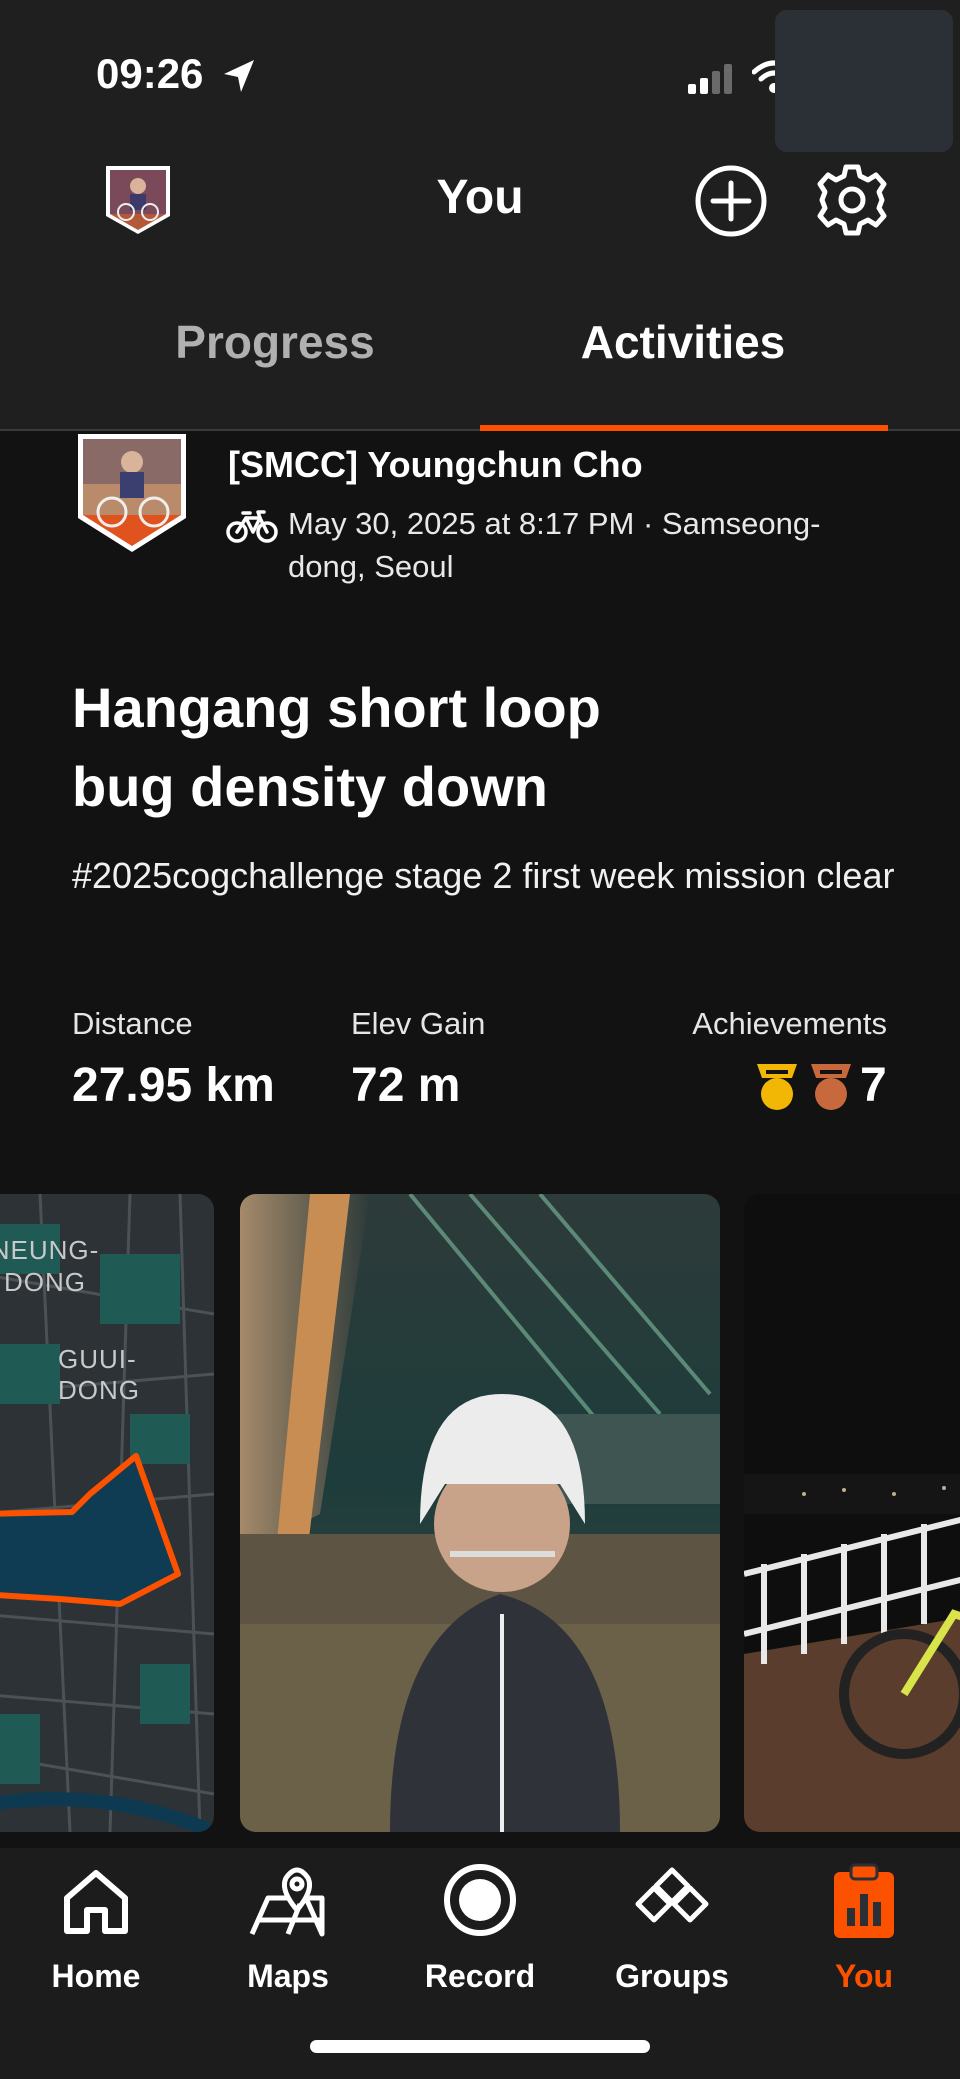 The height and width of the screenshot is (2079, 960). What do you see at coordinates (406, 1085) in the screenshot?
I see `elev-gain-value: 72 m` at bounding box center [406, 1085].